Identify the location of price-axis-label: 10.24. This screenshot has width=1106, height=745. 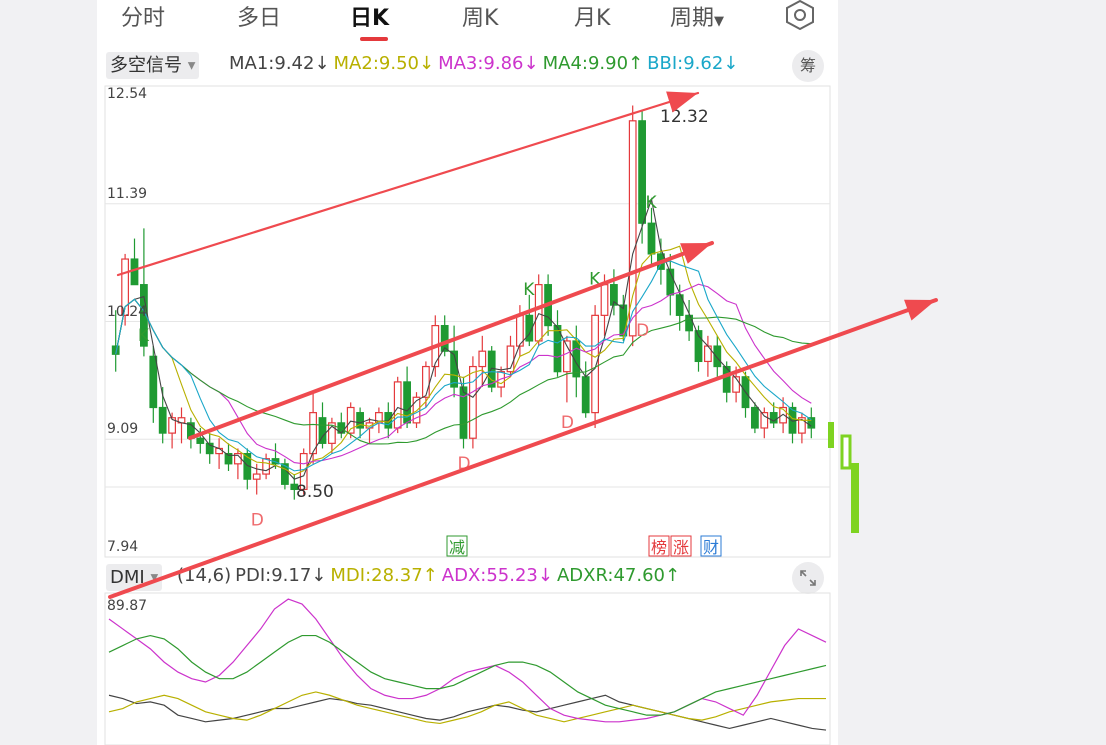
(127, 311).